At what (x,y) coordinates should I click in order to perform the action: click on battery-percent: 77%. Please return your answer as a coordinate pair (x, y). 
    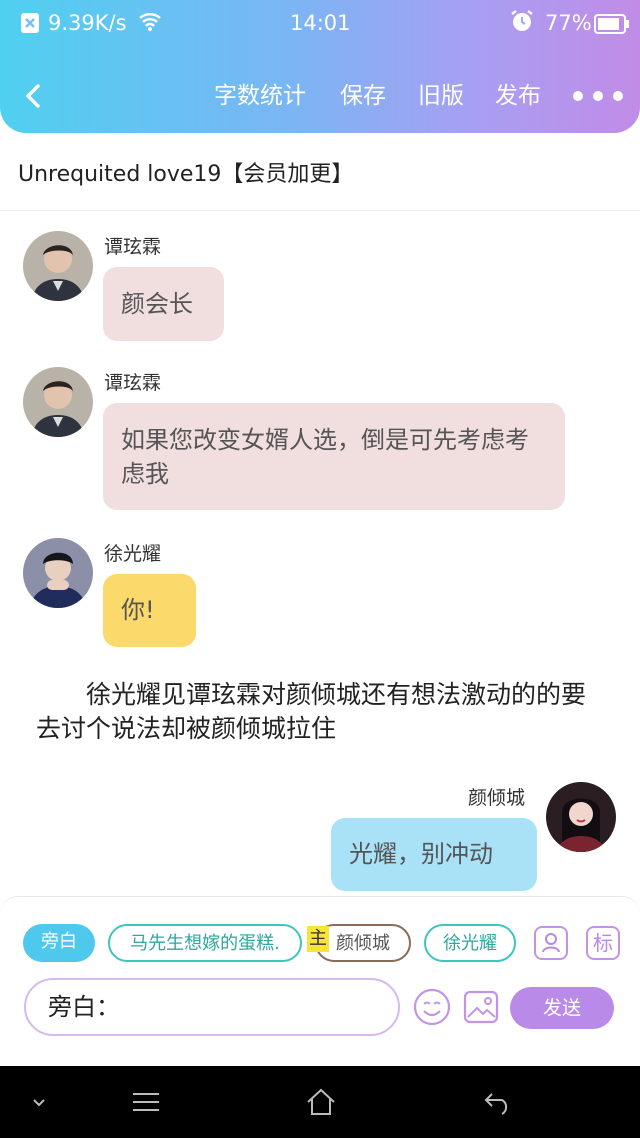
    Looking at the image, I should click on (568, 23).